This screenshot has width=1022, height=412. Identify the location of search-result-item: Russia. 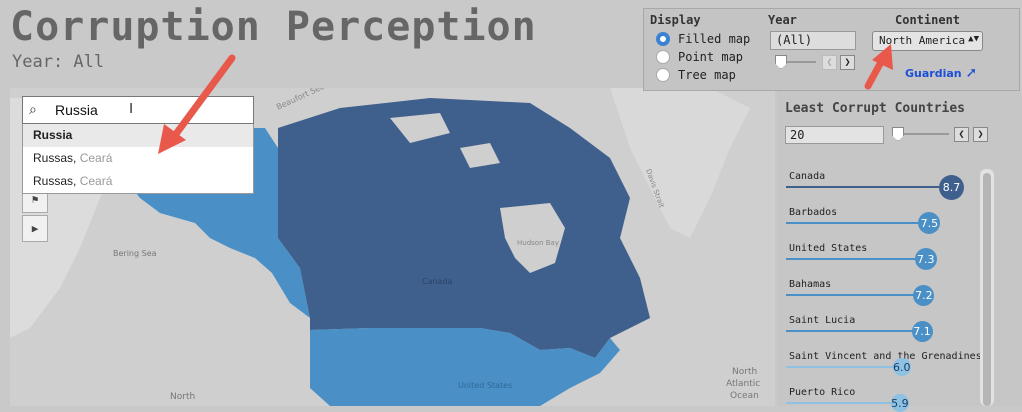
(138, 135).